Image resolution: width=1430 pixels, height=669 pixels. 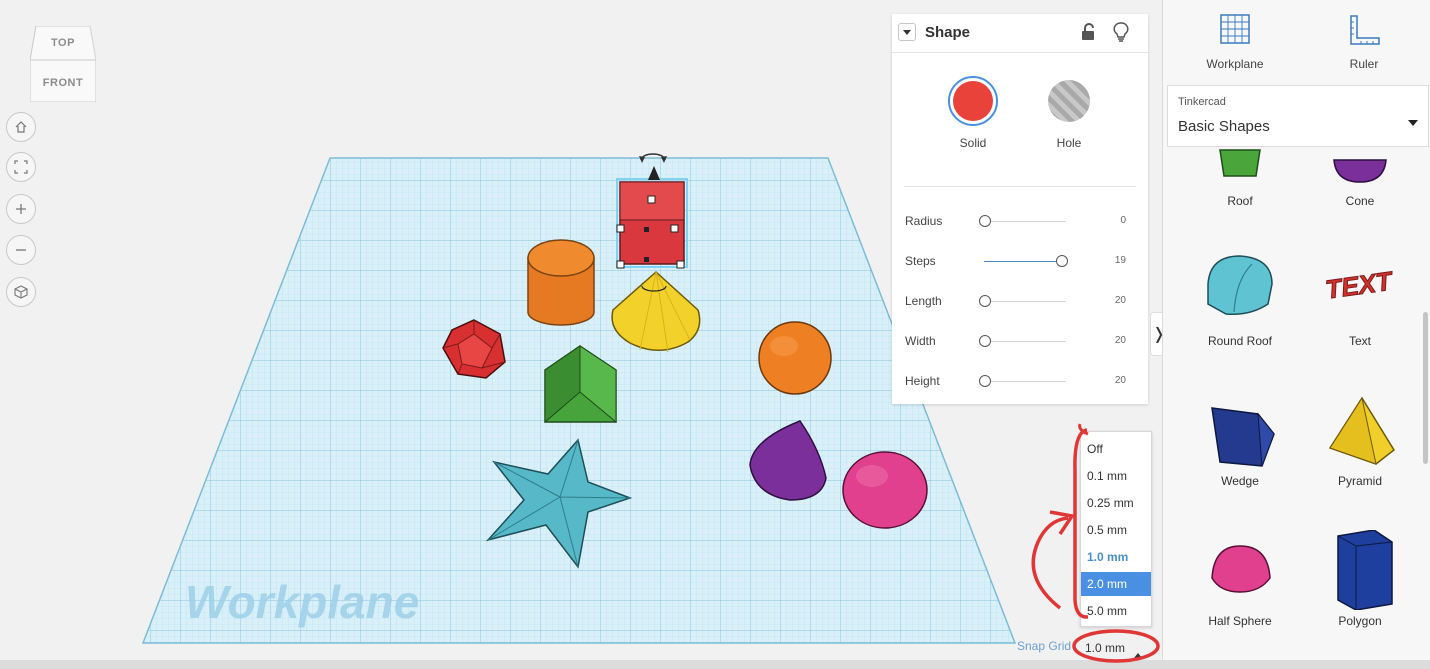 What do you see at coordinates (1120, 260) in the screenshot?
I see `property-value: 19` at bounding box center [1120, 260].